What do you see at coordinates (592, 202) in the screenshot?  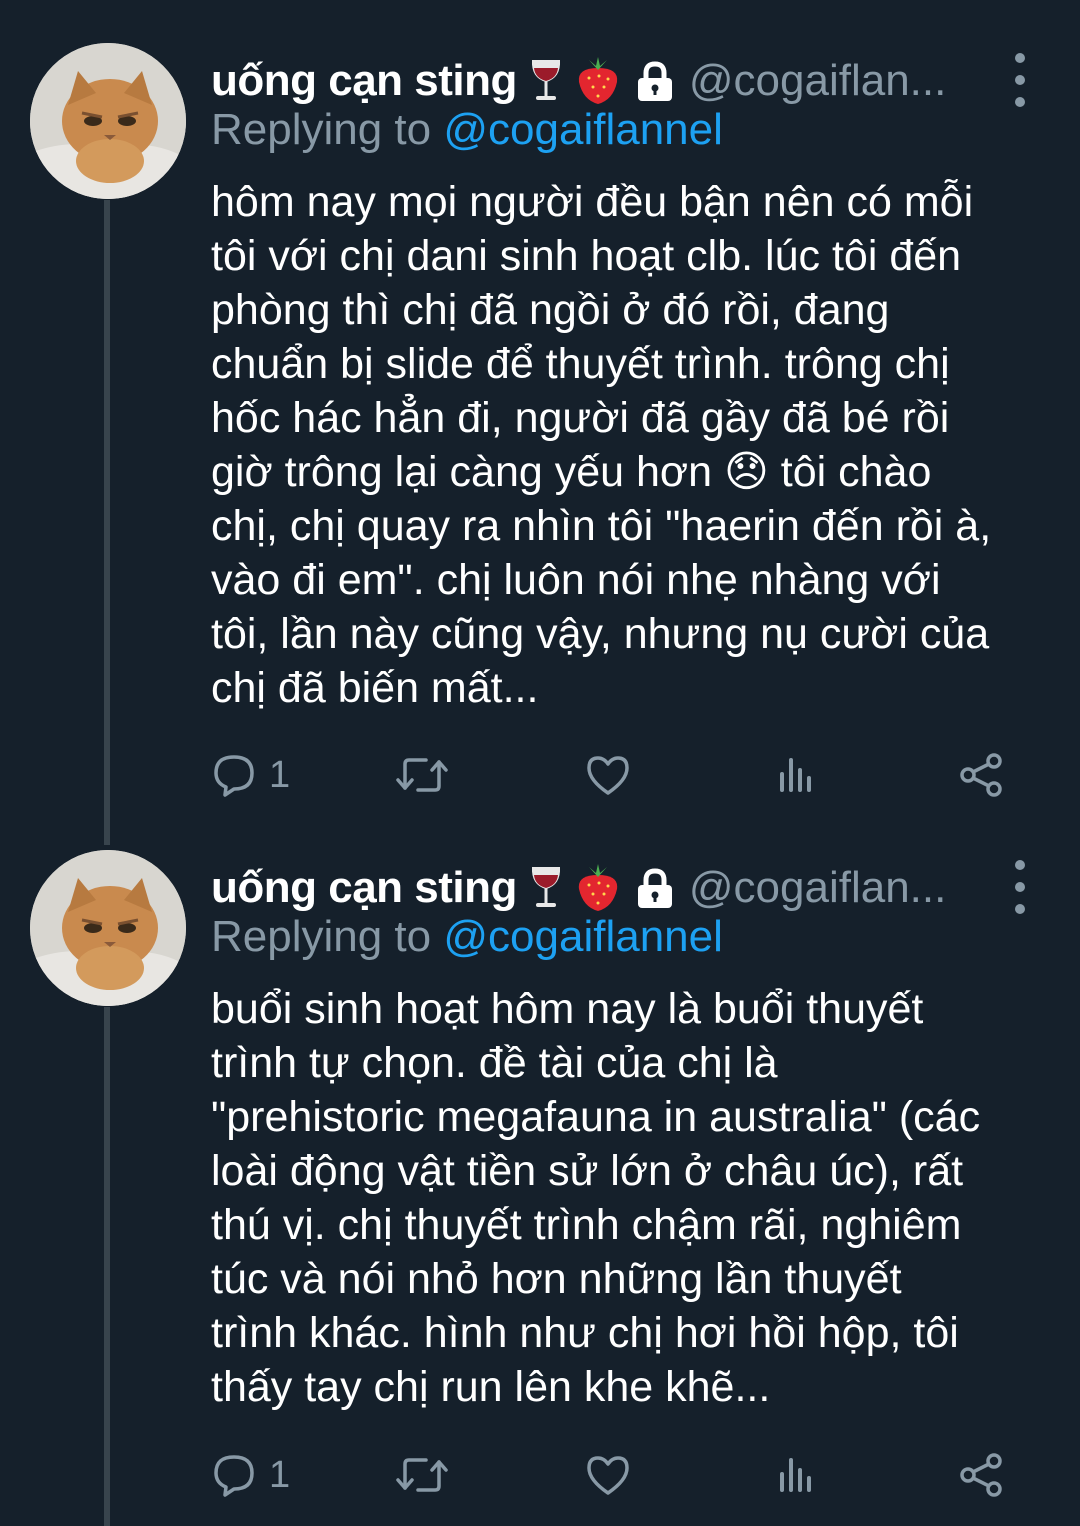 I see `tweet-text-line: hôm nay mọi người đều bận nên có mỗi` at bounding box center [592, 202].